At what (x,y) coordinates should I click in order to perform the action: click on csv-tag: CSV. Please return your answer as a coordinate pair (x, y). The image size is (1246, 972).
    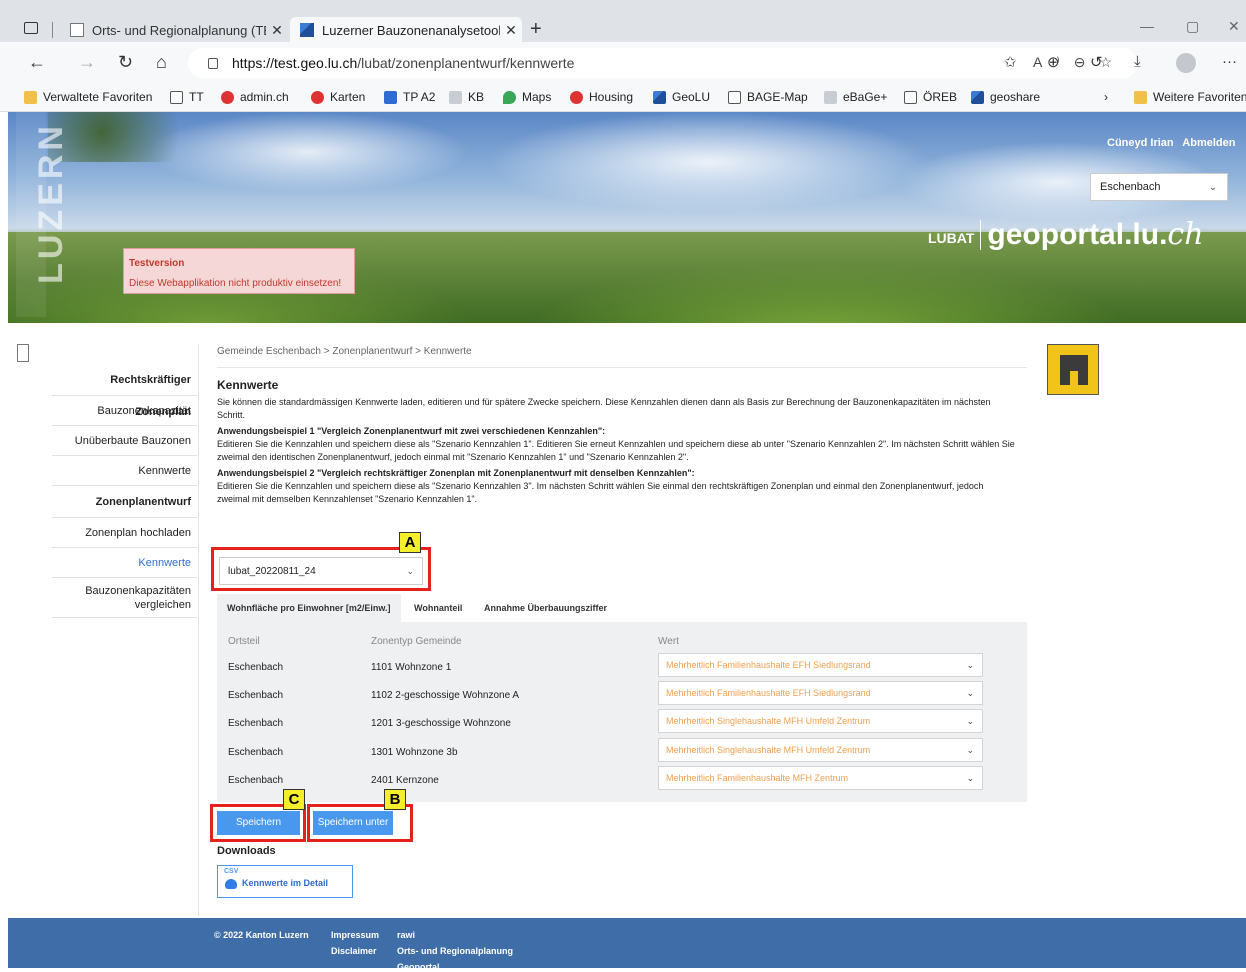
    Looking at the image, I should click on (231, 871).